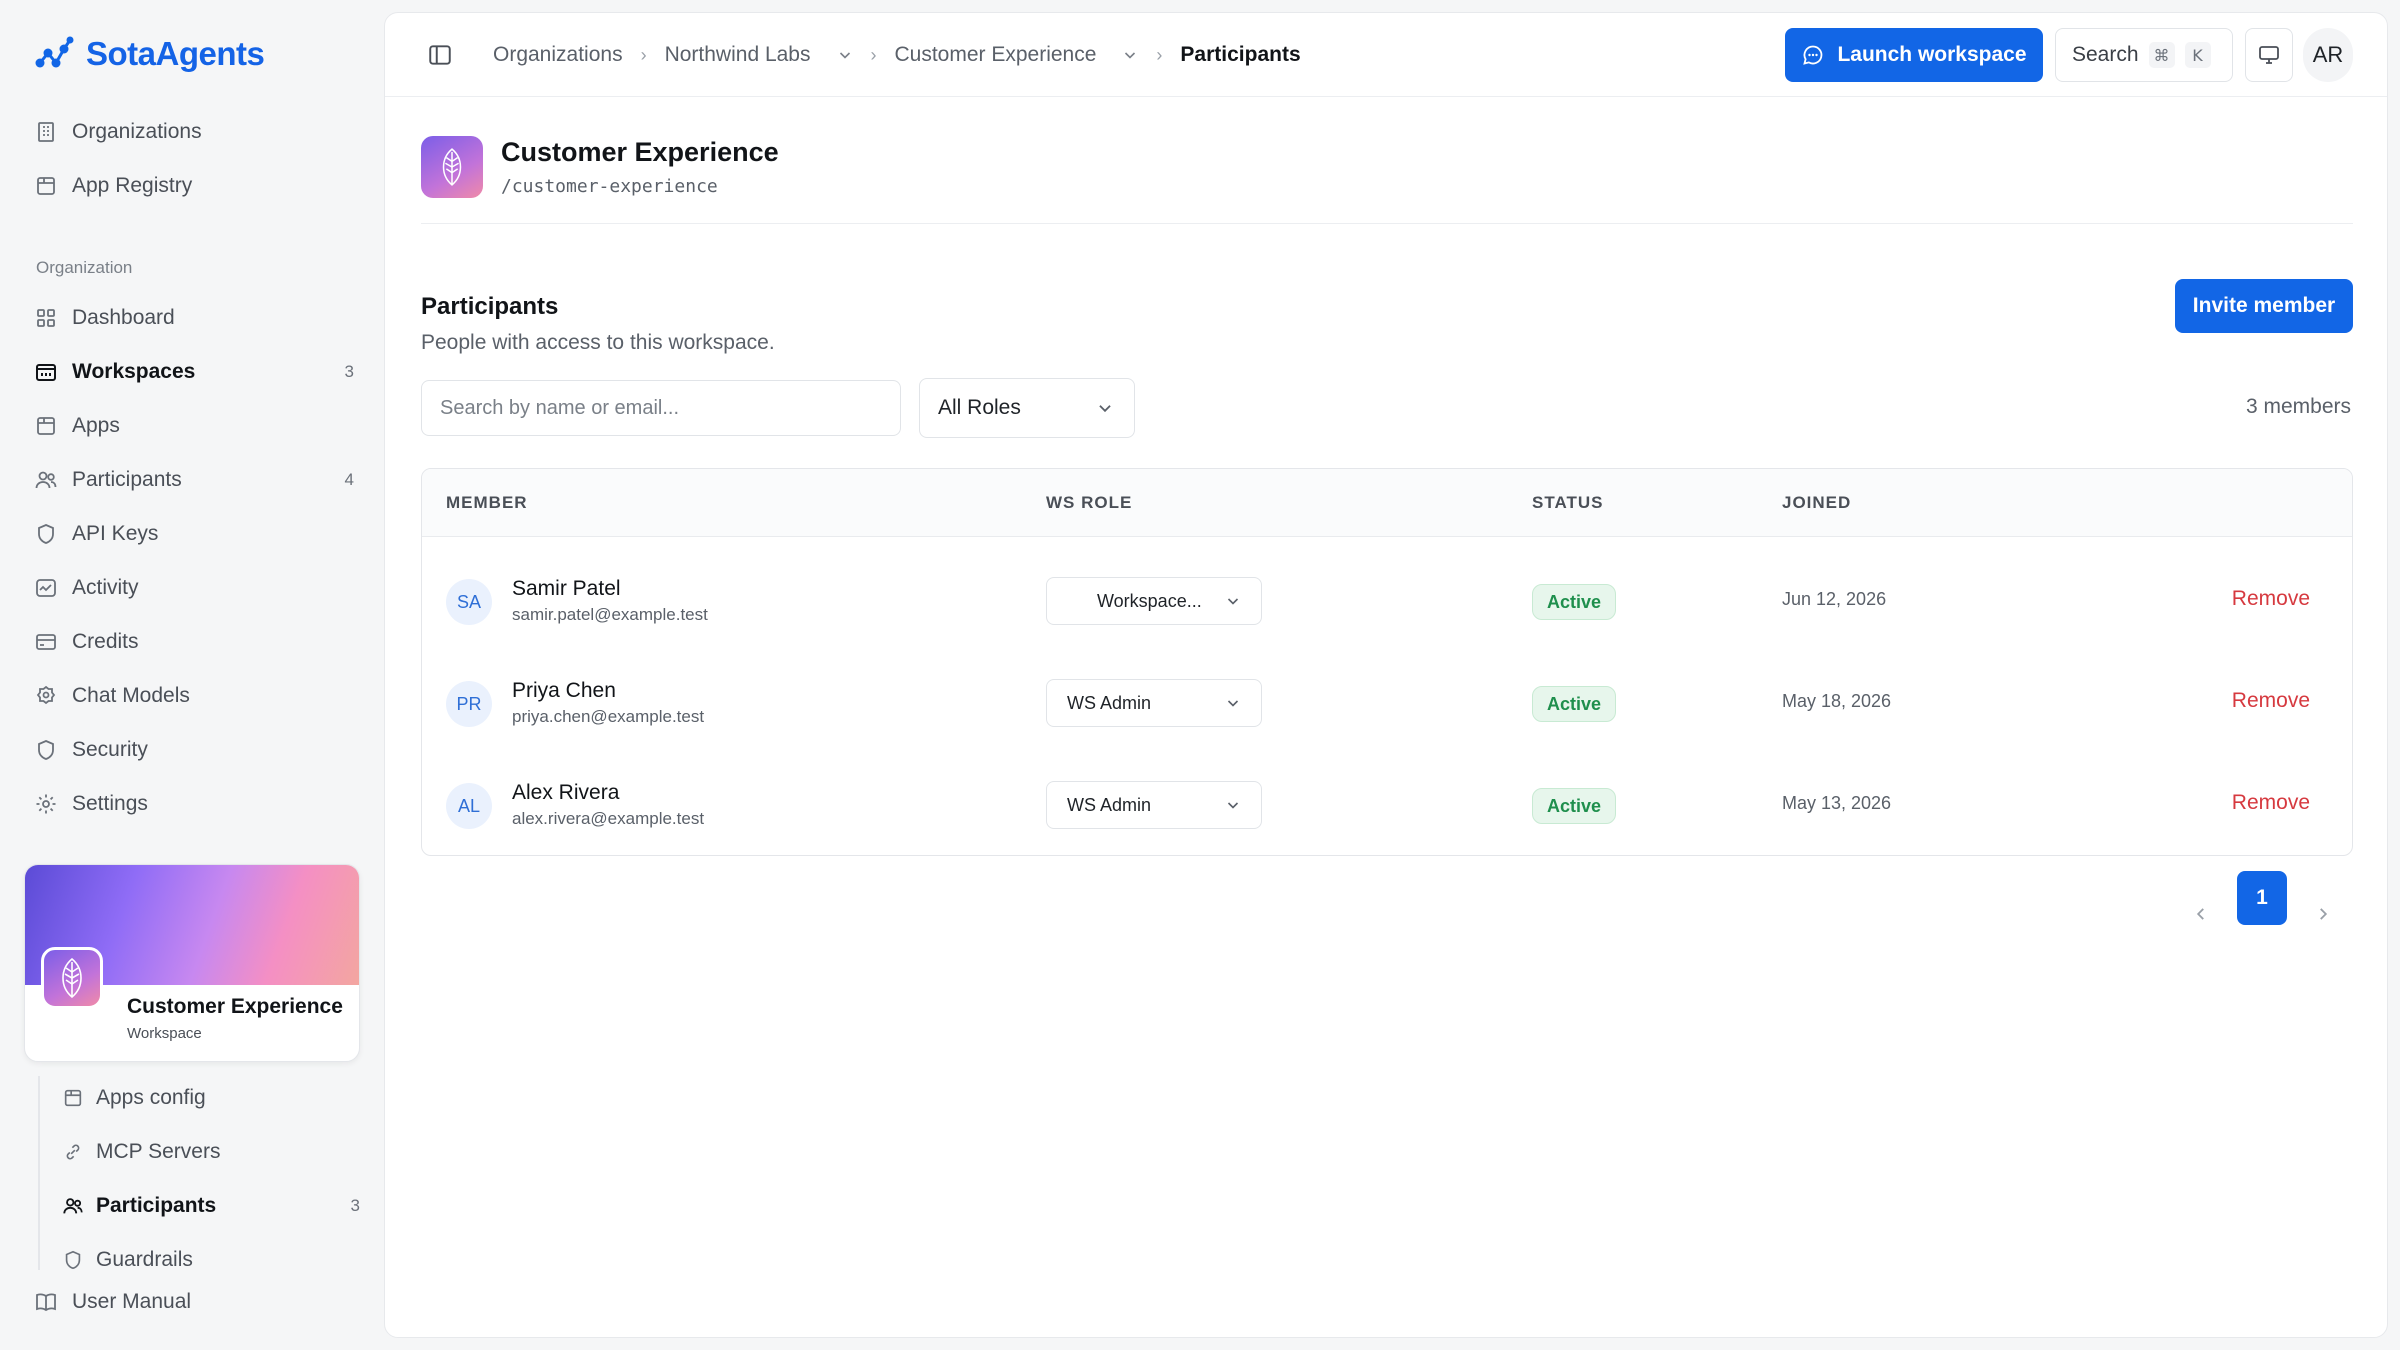 The height and width of the screenshot is (1350, 2400). What do you see at coordinates (490, 306) in the screenshot?
I see `section-title: Participants` at bounding box center [490, 306].